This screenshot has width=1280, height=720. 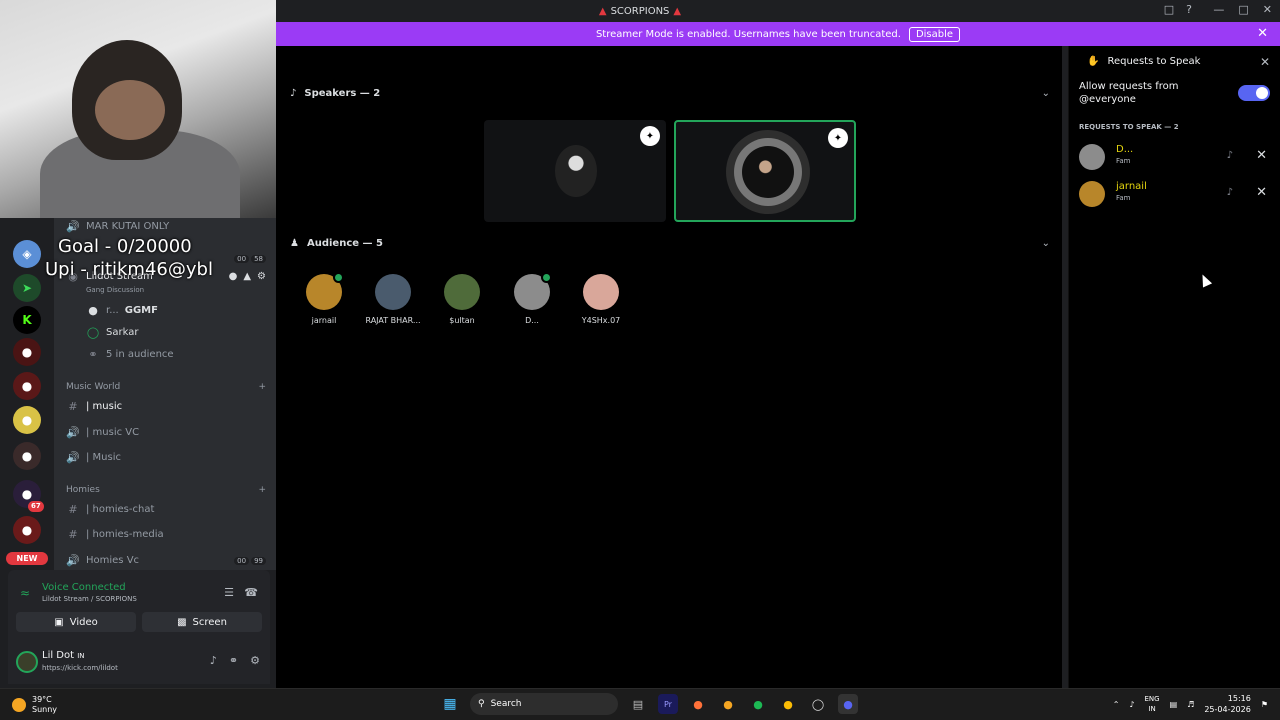 I want to click on allow-requests-label: Allow requests from @everyone, so click(x=1129, y=93).